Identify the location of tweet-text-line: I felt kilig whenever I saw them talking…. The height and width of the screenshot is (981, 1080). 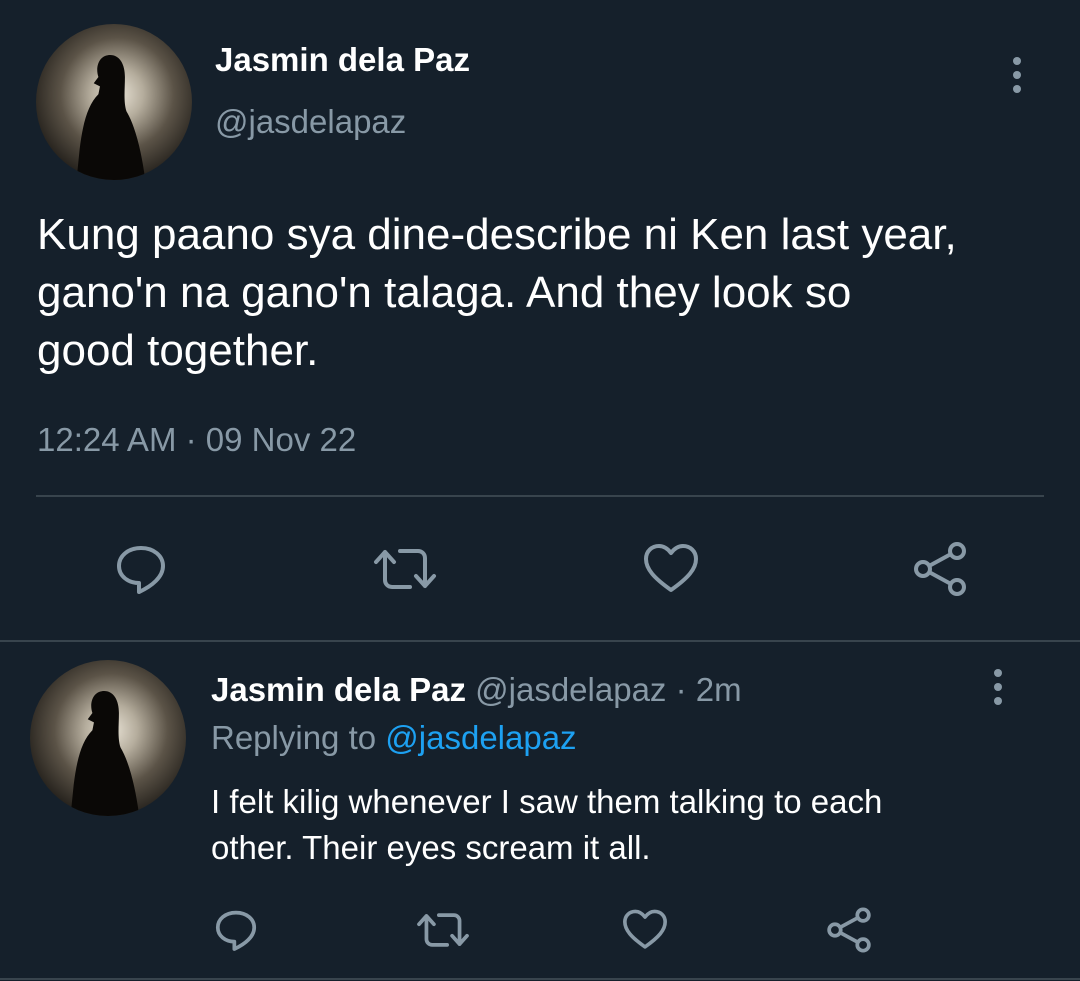
(547, 801).